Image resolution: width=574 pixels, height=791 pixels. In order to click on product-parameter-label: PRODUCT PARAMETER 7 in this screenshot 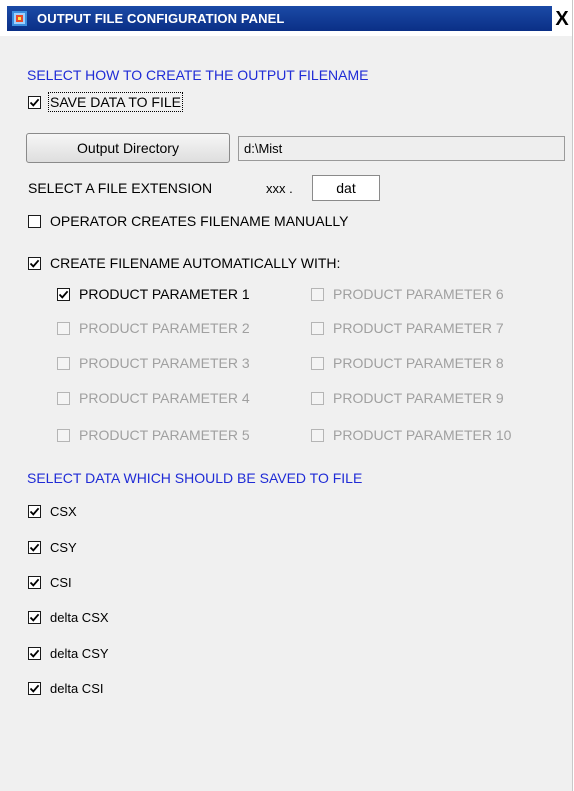, I will do `click(418, 328)`.